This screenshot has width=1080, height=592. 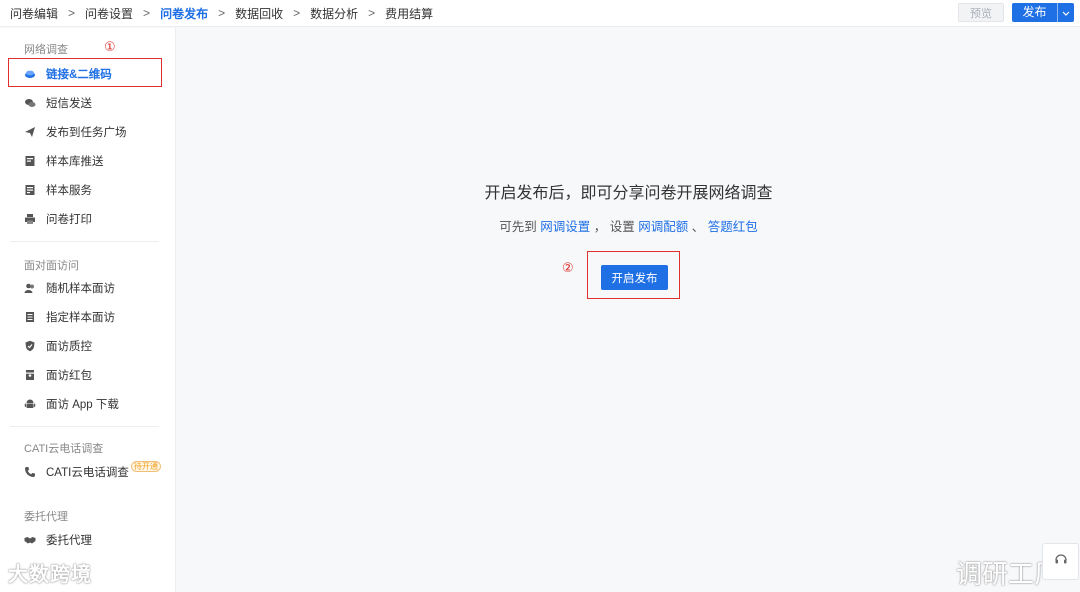 What do you see at coordinates (30, 161) in the screenshot?
I see `sample-push-icon` at bounding box center [30, 161].